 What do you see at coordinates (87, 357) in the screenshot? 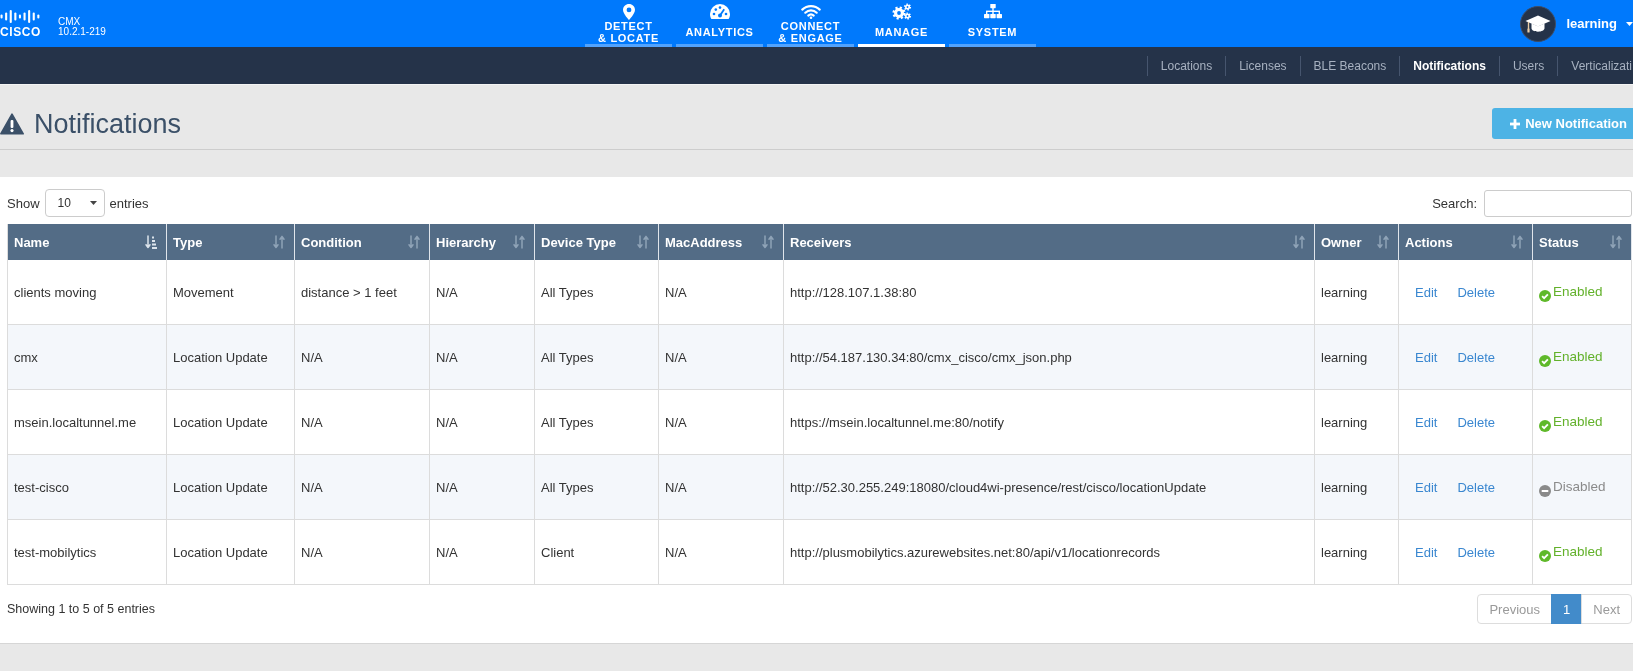
I see `table-cell: cmx` at bounding box center [87, 357].